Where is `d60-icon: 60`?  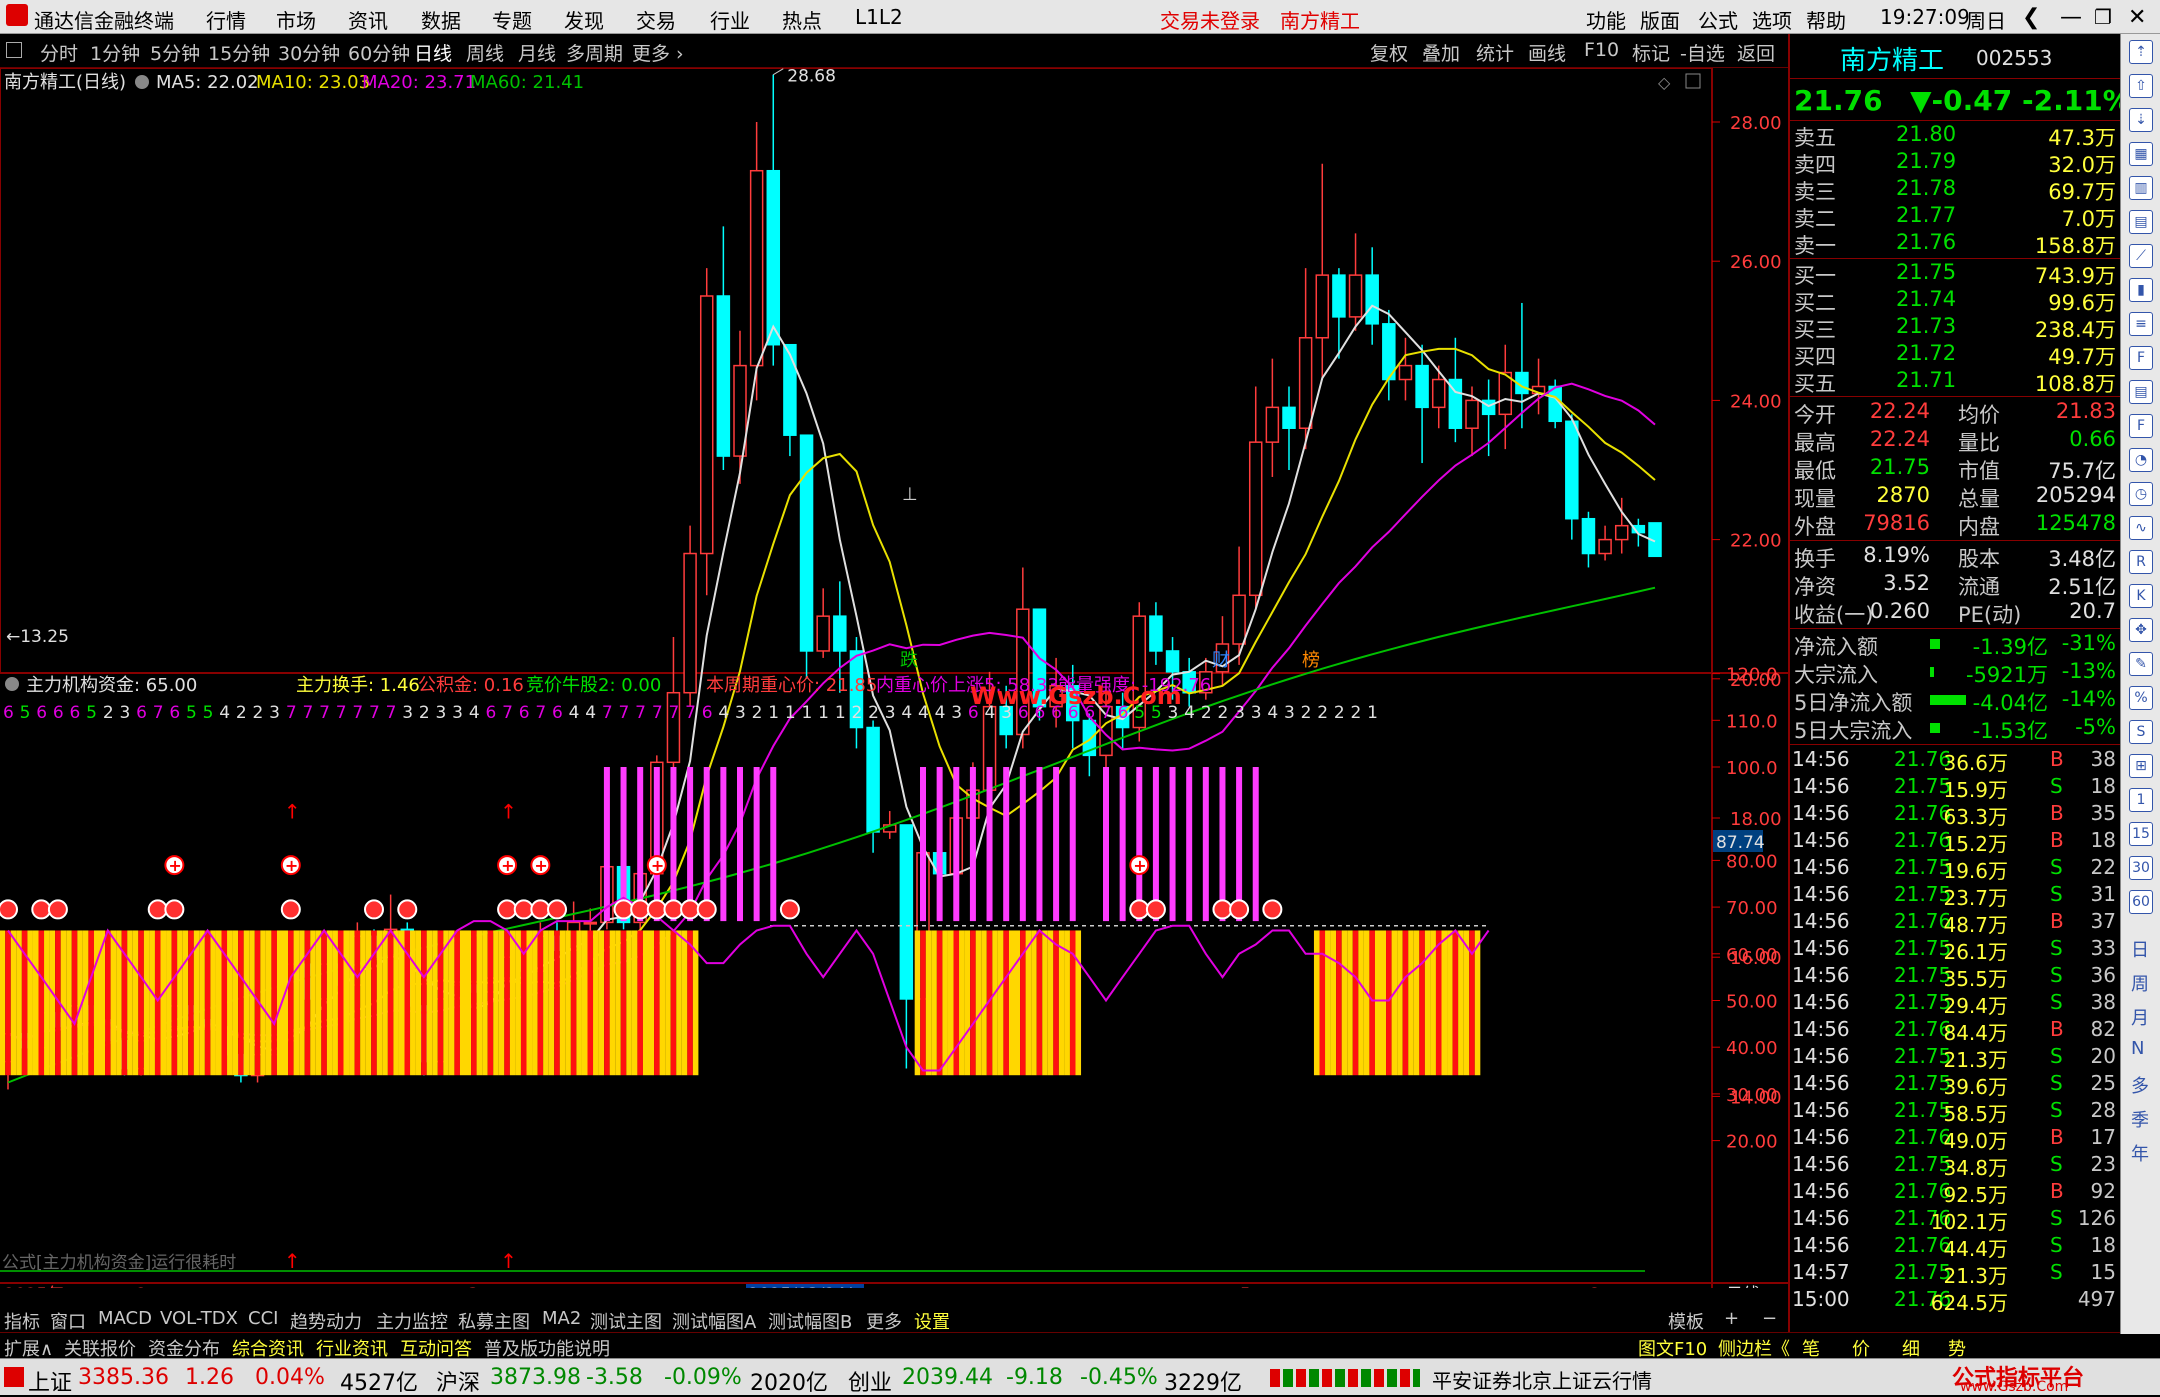
d60-icon: 60 is located at coordinates (2141, 902).